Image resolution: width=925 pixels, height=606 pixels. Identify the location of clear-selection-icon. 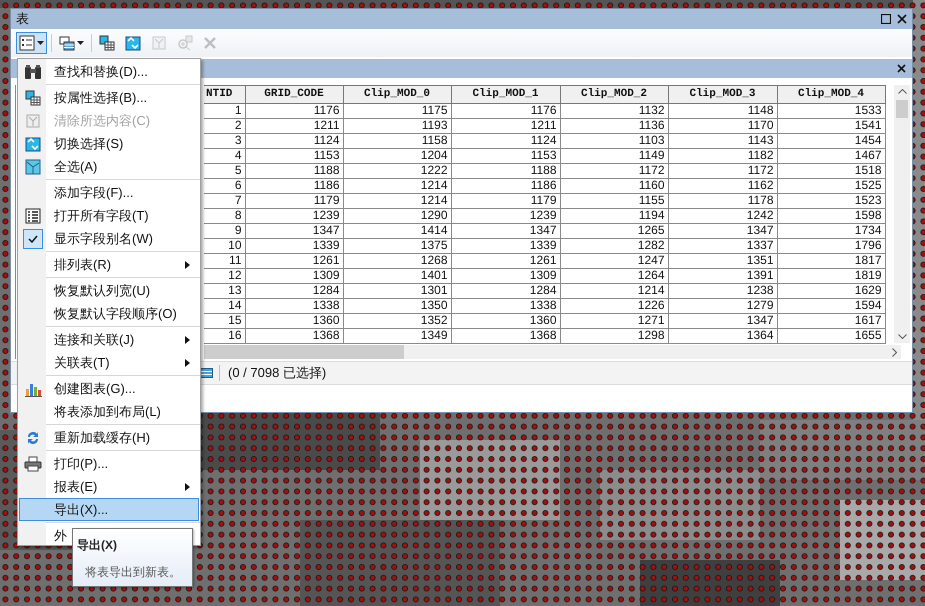
(159, 43).